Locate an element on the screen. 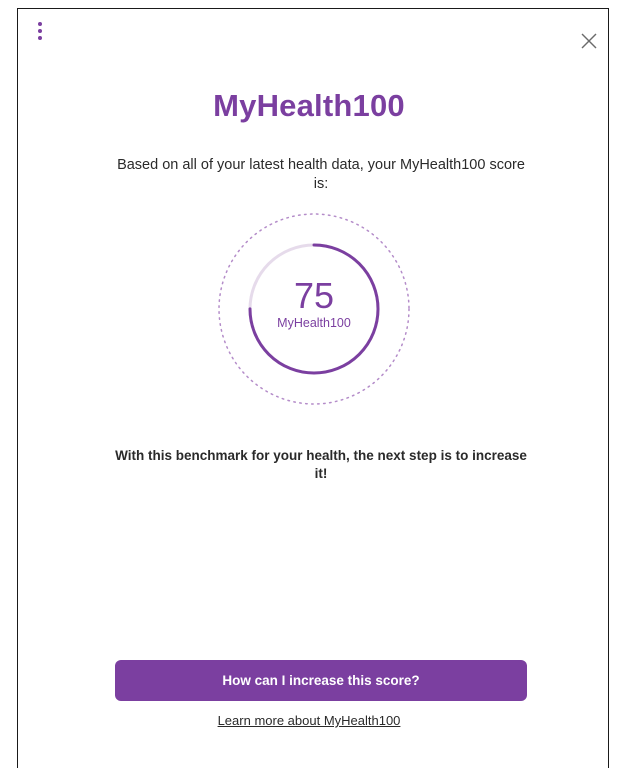 This screenshot has width=618, height=768. score-value: 75 is located at coordinates (314, 295).